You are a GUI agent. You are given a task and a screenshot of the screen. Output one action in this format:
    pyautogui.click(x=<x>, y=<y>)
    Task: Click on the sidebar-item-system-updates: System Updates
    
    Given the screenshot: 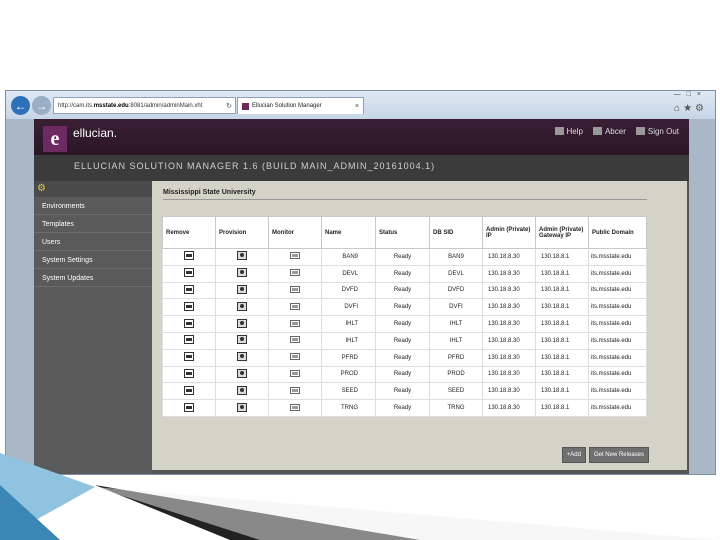 What is the action you would take?
    pyautogui.click(x=93, y=278)
    